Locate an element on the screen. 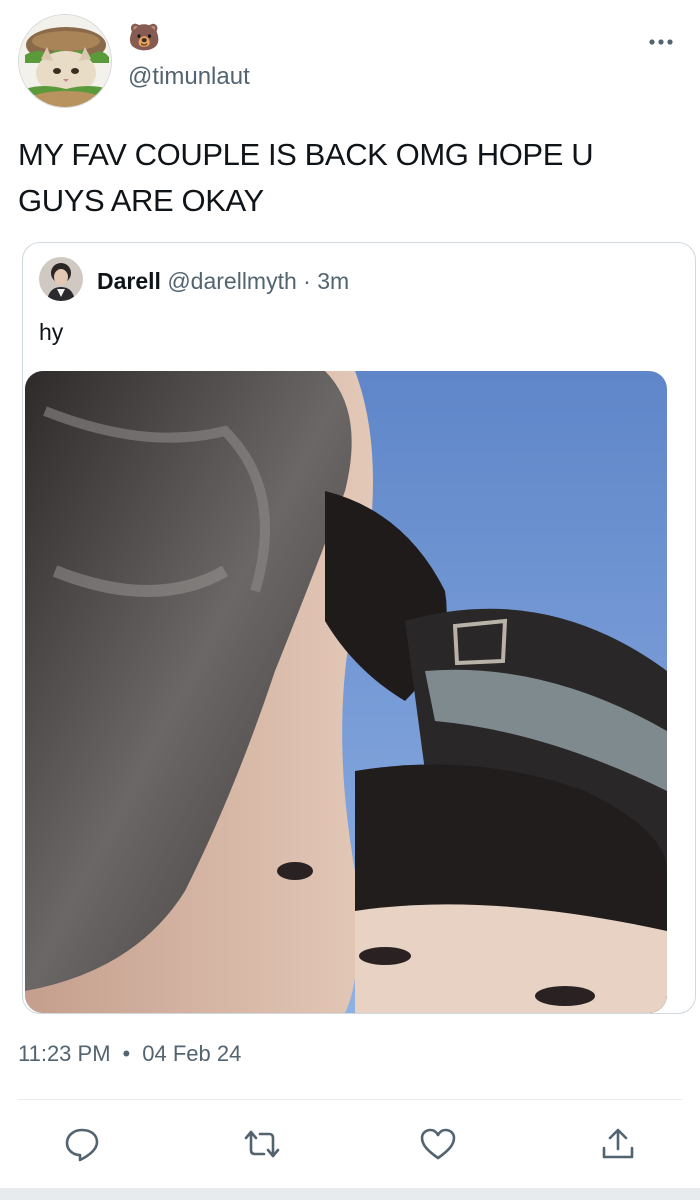 The height and width of the screenshot is (1200, 700). author-handle: @timunlaut is located at coordinates (189, 77).